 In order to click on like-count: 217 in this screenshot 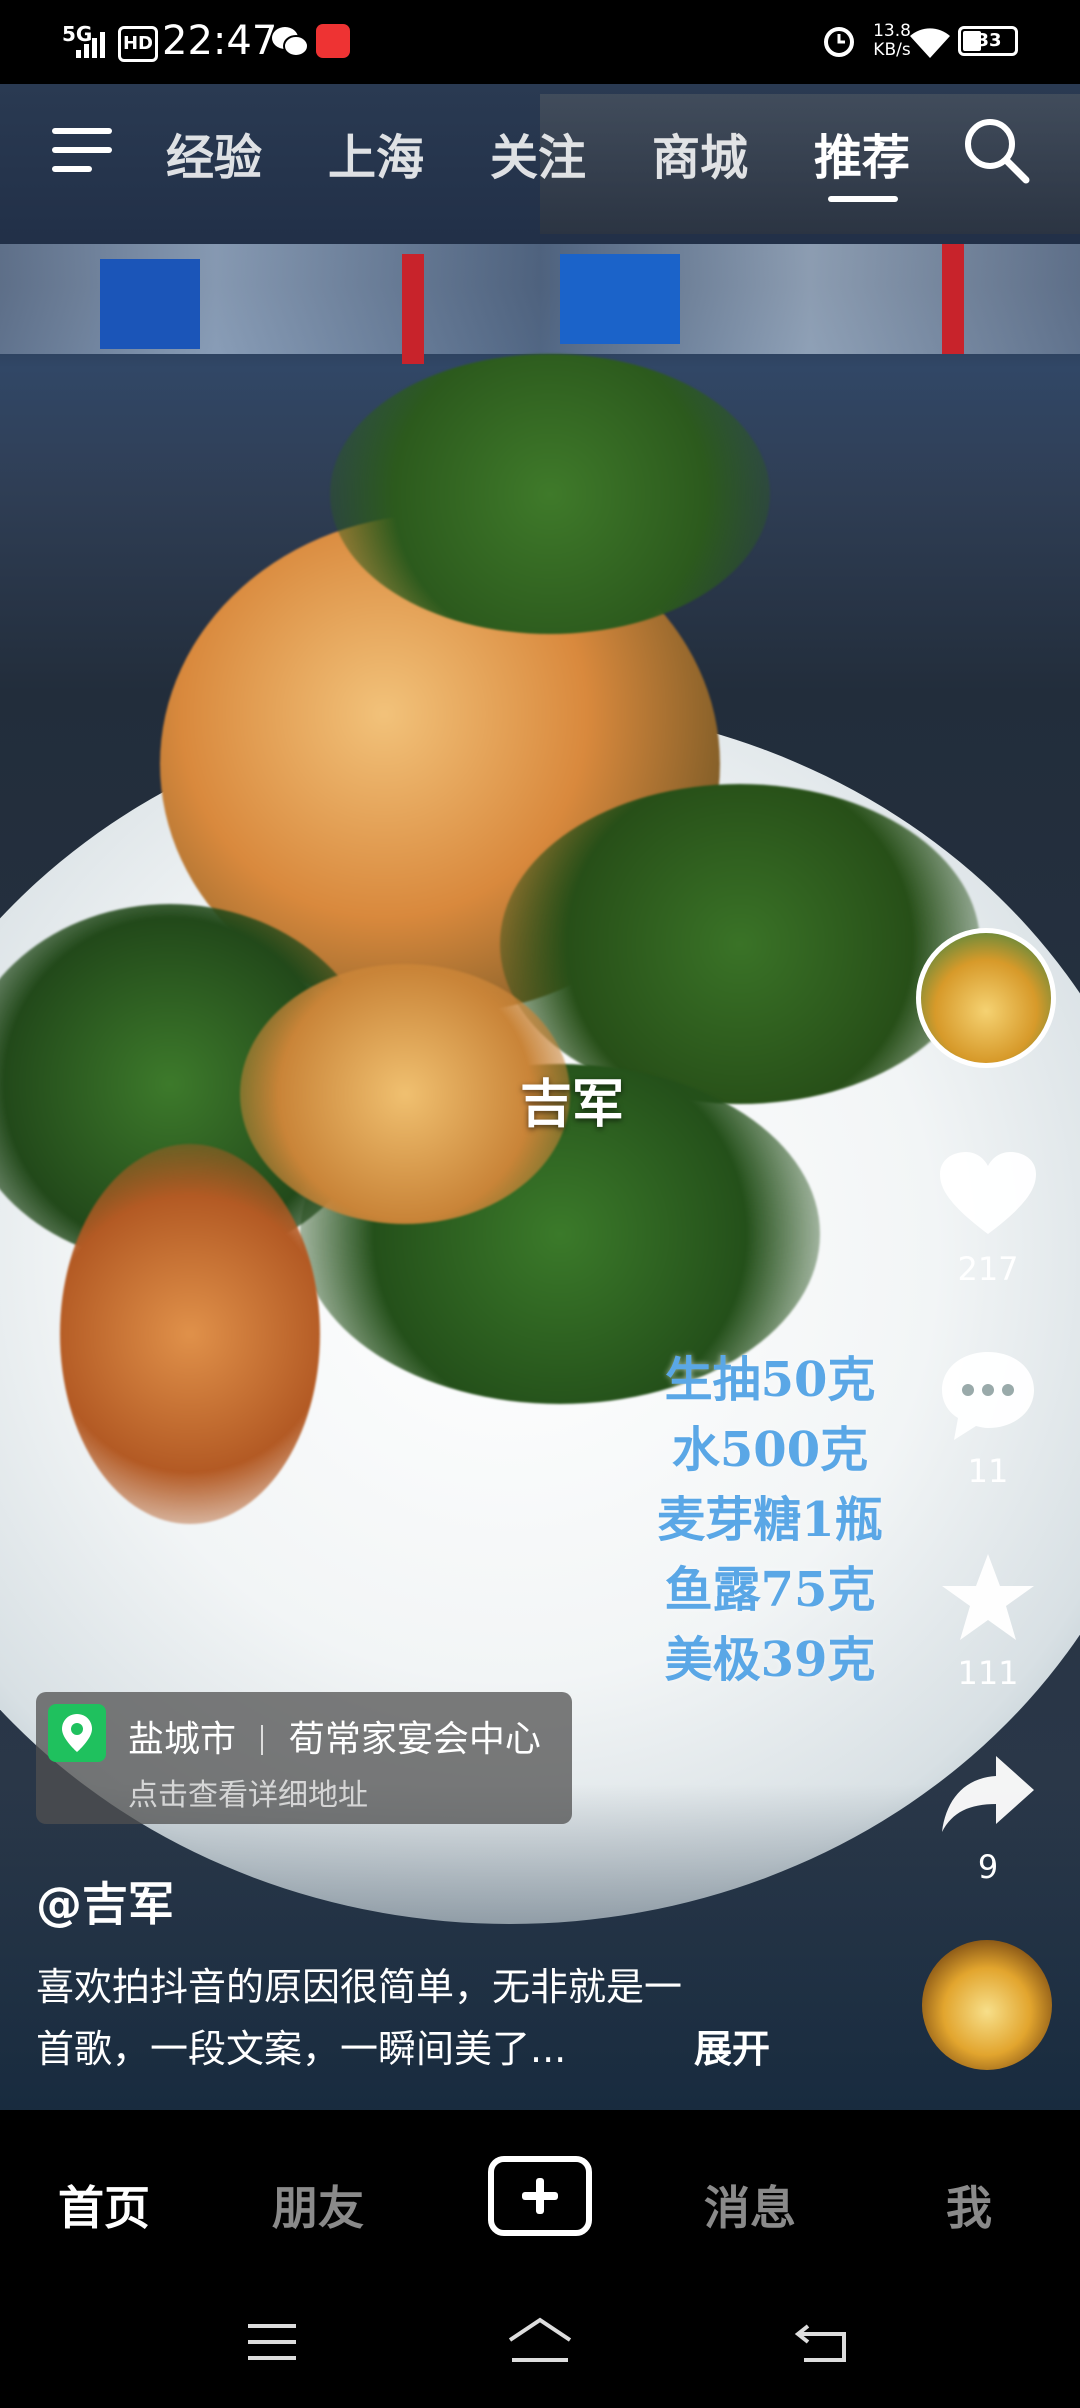, I will do `click(988, 1269)`.